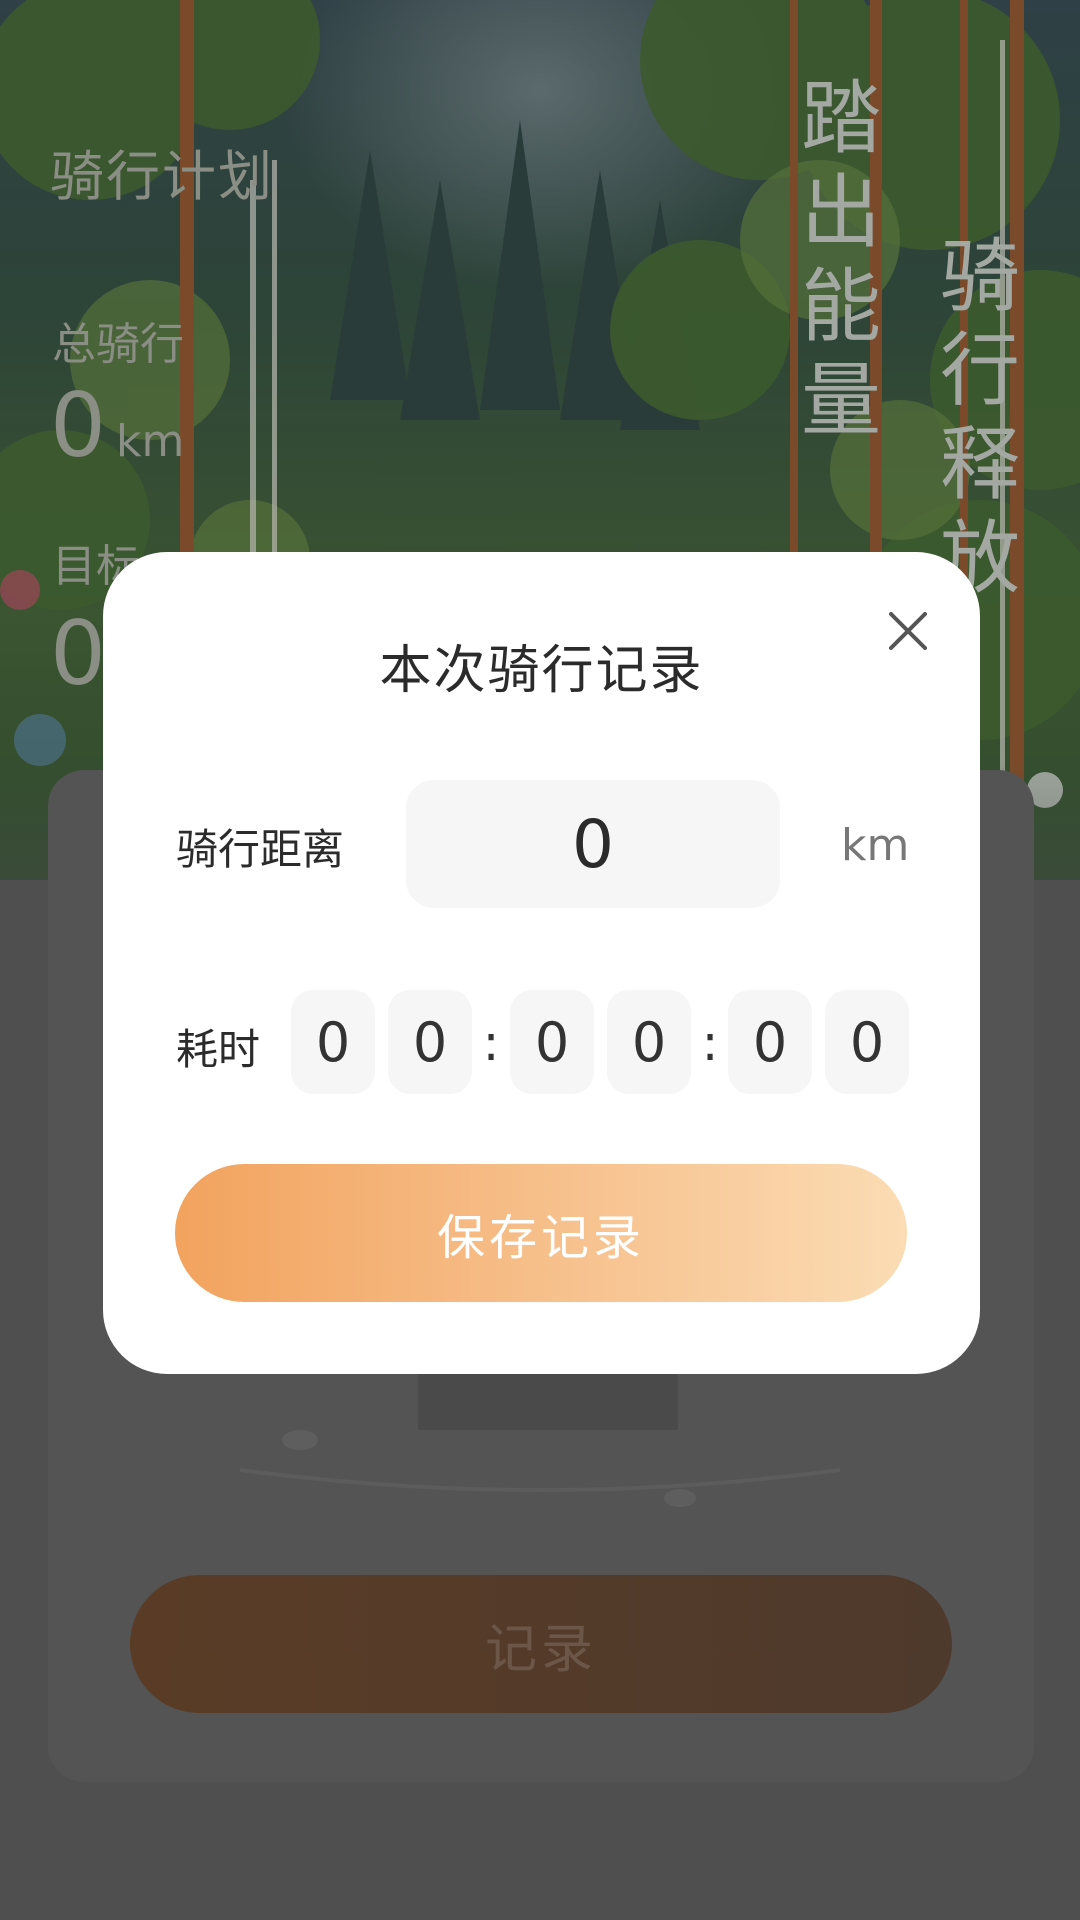  What do you see at coordinates (541, 671) in the screenshot?
I see `dialog-title: 本次骑行记录` at bounding box center [541, 671].